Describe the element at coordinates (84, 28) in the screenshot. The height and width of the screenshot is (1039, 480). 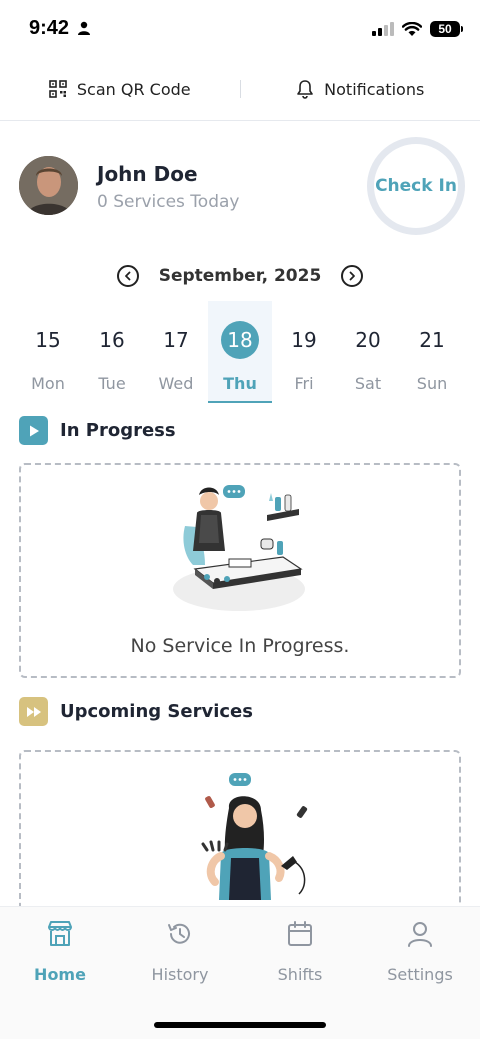
I see `person-icon` at that location.